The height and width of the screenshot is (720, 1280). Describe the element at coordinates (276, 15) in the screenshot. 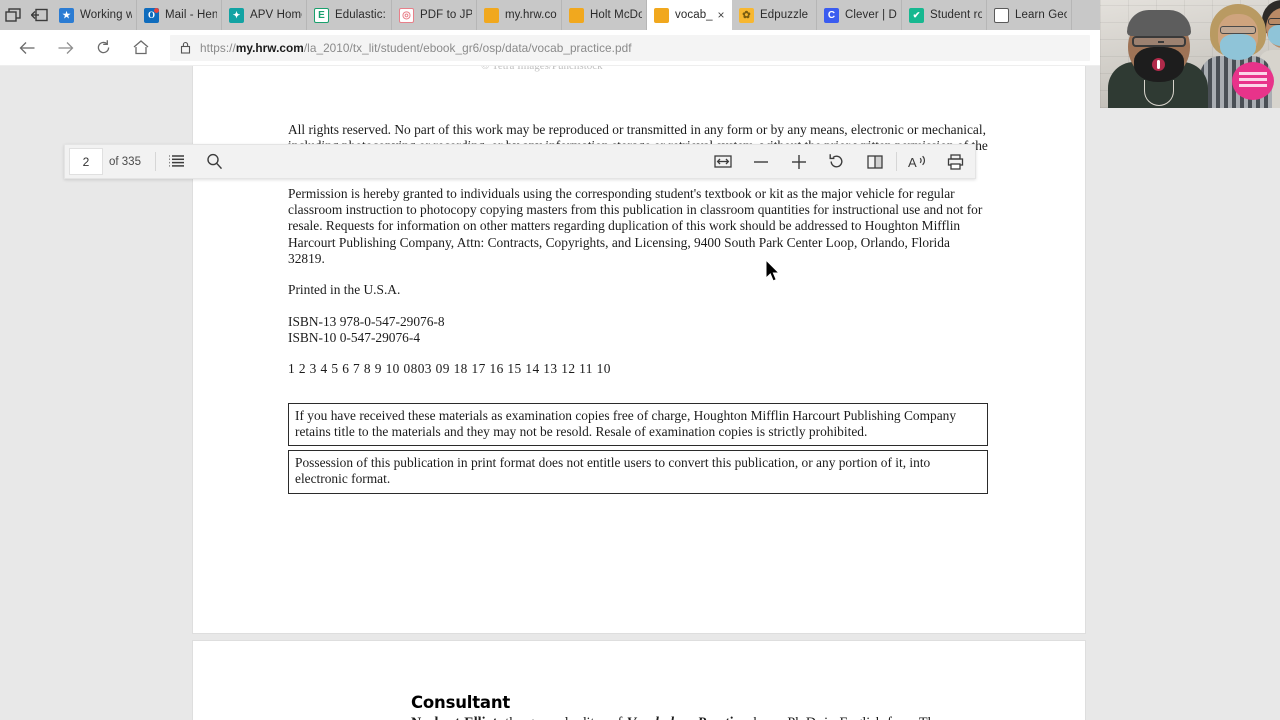

I see `tab-label: APV Home` at that location.